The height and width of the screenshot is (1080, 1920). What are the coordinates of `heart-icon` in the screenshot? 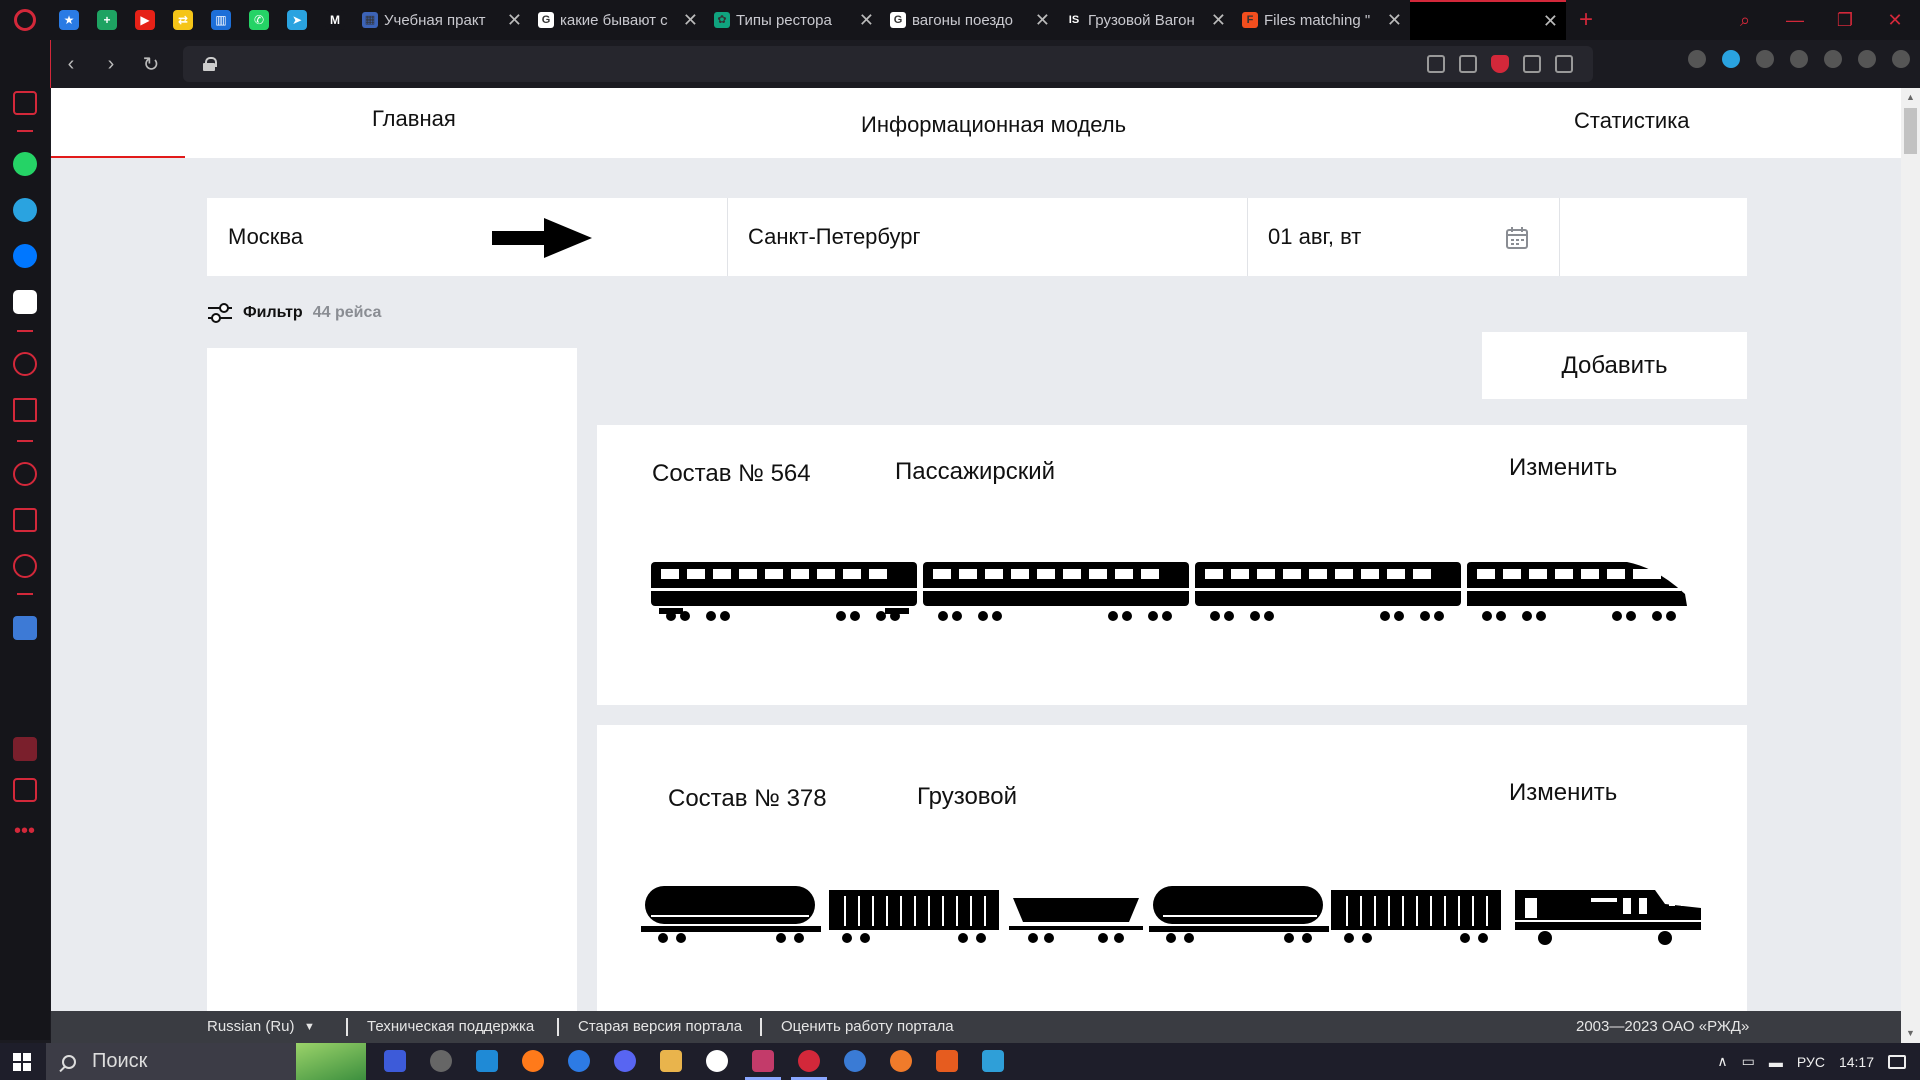 It's located at (1564, 64).